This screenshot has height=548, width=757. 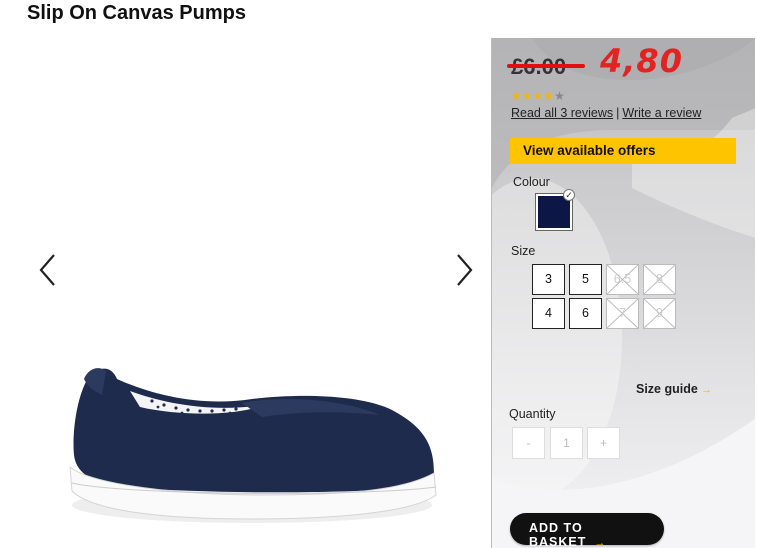 I want to click on size-label-text: 7, so click(x=622, y=313).